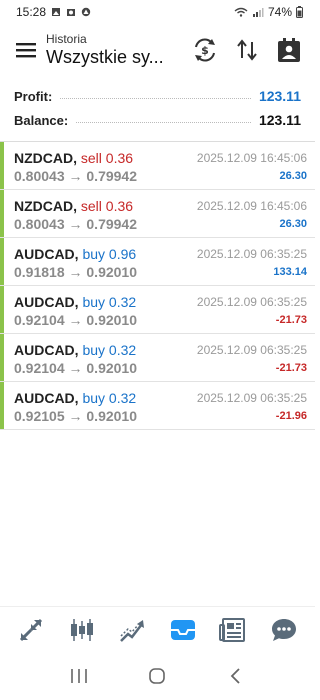 The image size is (320, 700). I want to click on sort-button, so click(247, 50).